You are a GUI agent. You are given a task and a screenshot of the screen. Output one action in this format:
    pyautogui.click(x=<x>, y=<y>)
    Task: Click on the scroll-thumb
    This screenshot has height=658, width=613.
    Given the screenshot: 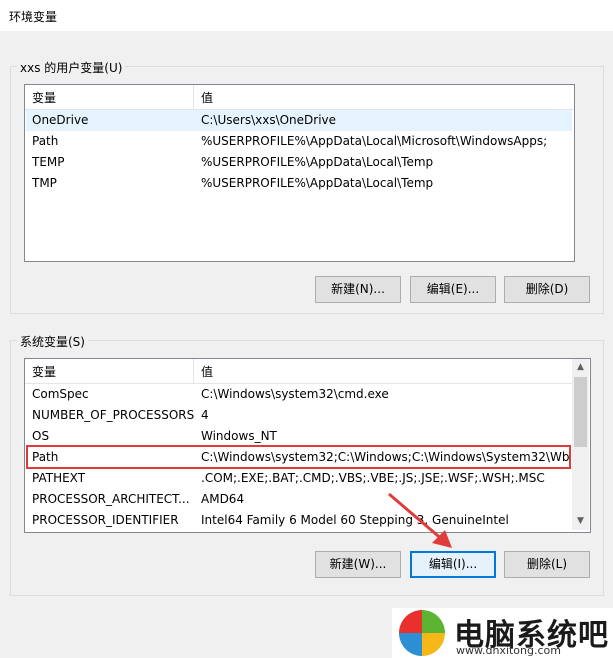 What is the action you would take?
    pyautogui.click(x=580, y=412)
    